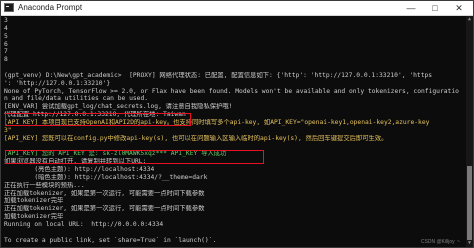 This screenshot has height=248, width=474. What do you see at coordinates (8, 130) in the screenshot?
I see `console-line: 3"` at bounding box center [8, 130].